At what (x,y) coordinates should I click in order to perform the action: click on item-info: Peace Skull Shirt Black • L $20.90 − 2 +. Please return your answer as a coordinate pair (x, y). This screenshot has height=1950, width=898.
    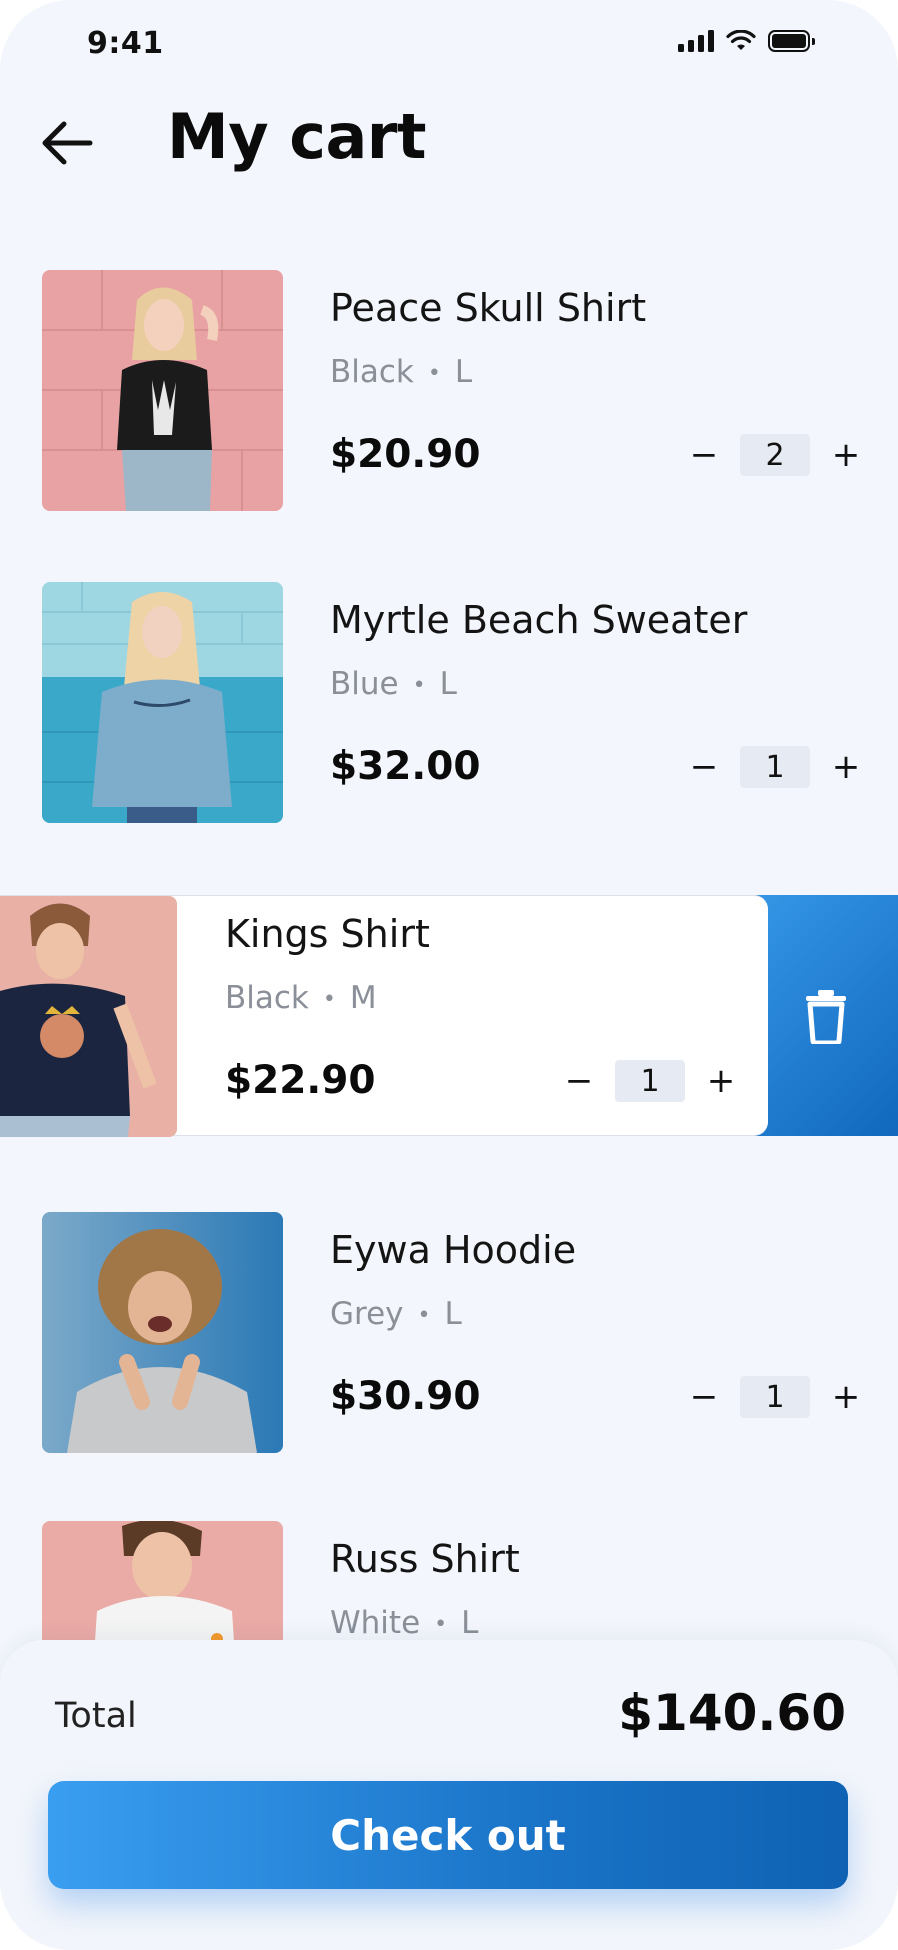
    Looking at the image, I should click on (600, 391).